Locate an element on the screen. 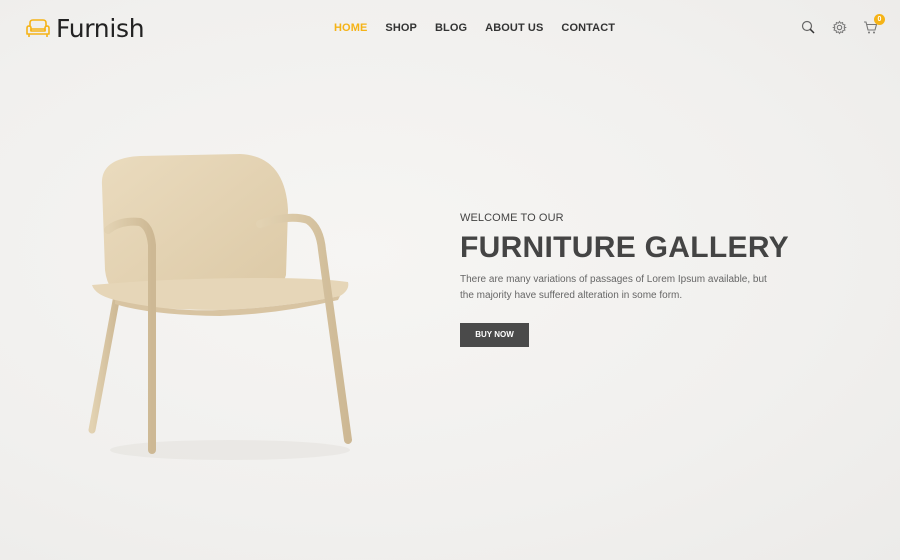  search-icon is located at coordinates (808, 27).